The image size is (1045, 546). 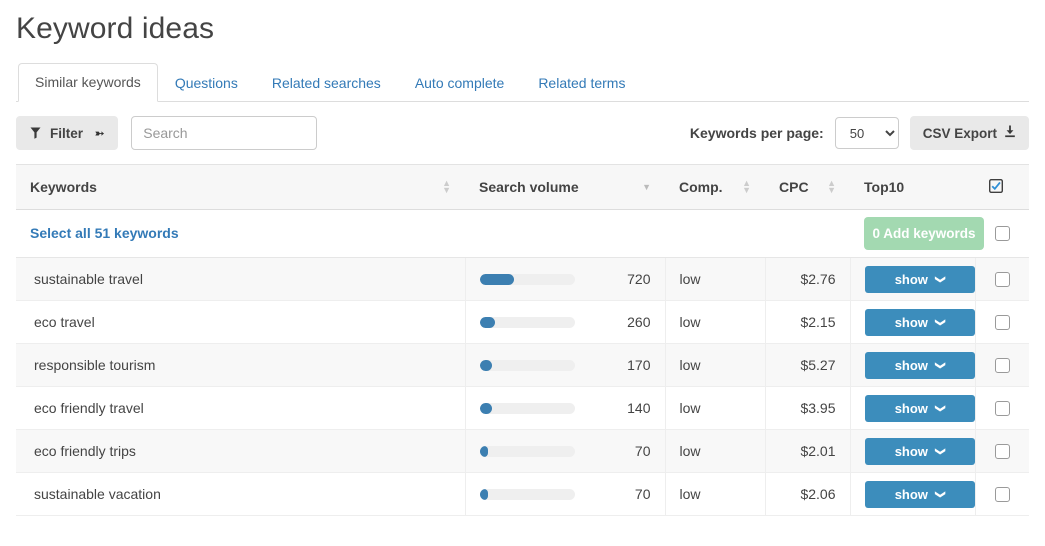 What do you see at coordinates (639, 408) in the screenshot?
I see `search-volume-value: 140` at bounding box center [639, 408].